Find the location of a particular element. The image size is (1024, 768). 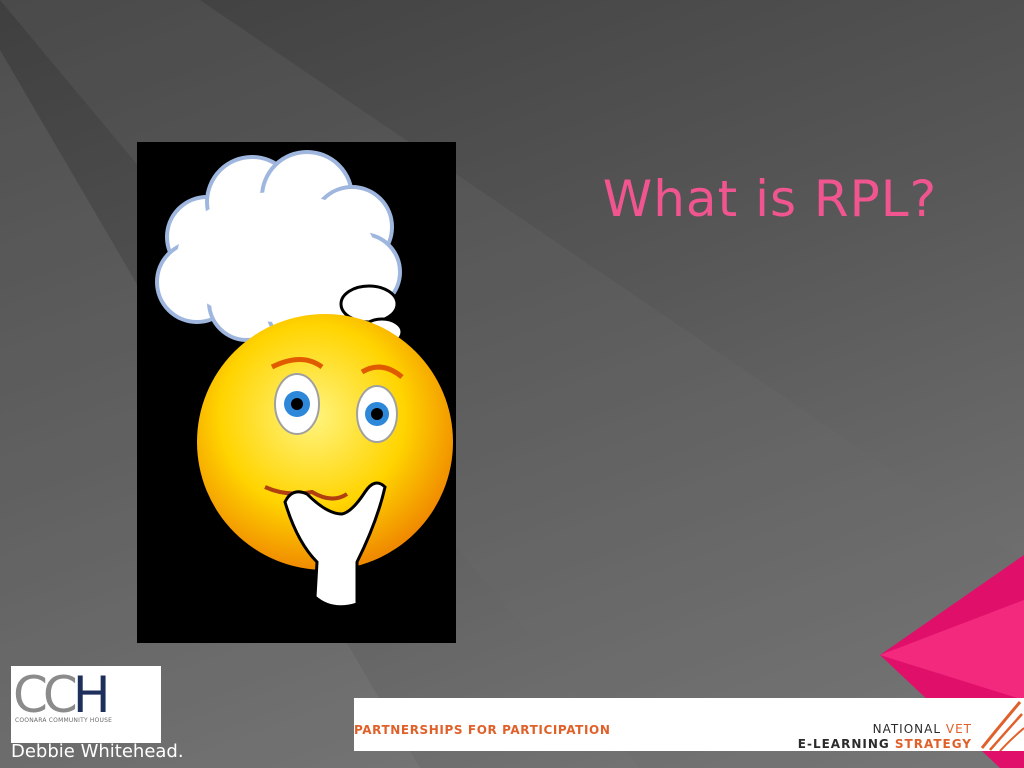

cch-logo-letters-grey: CC is located at coordinates (45, 695).